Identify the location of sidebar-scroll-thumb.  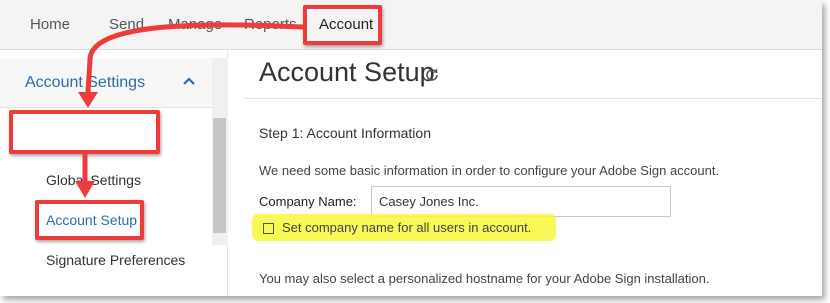
(219, 175).